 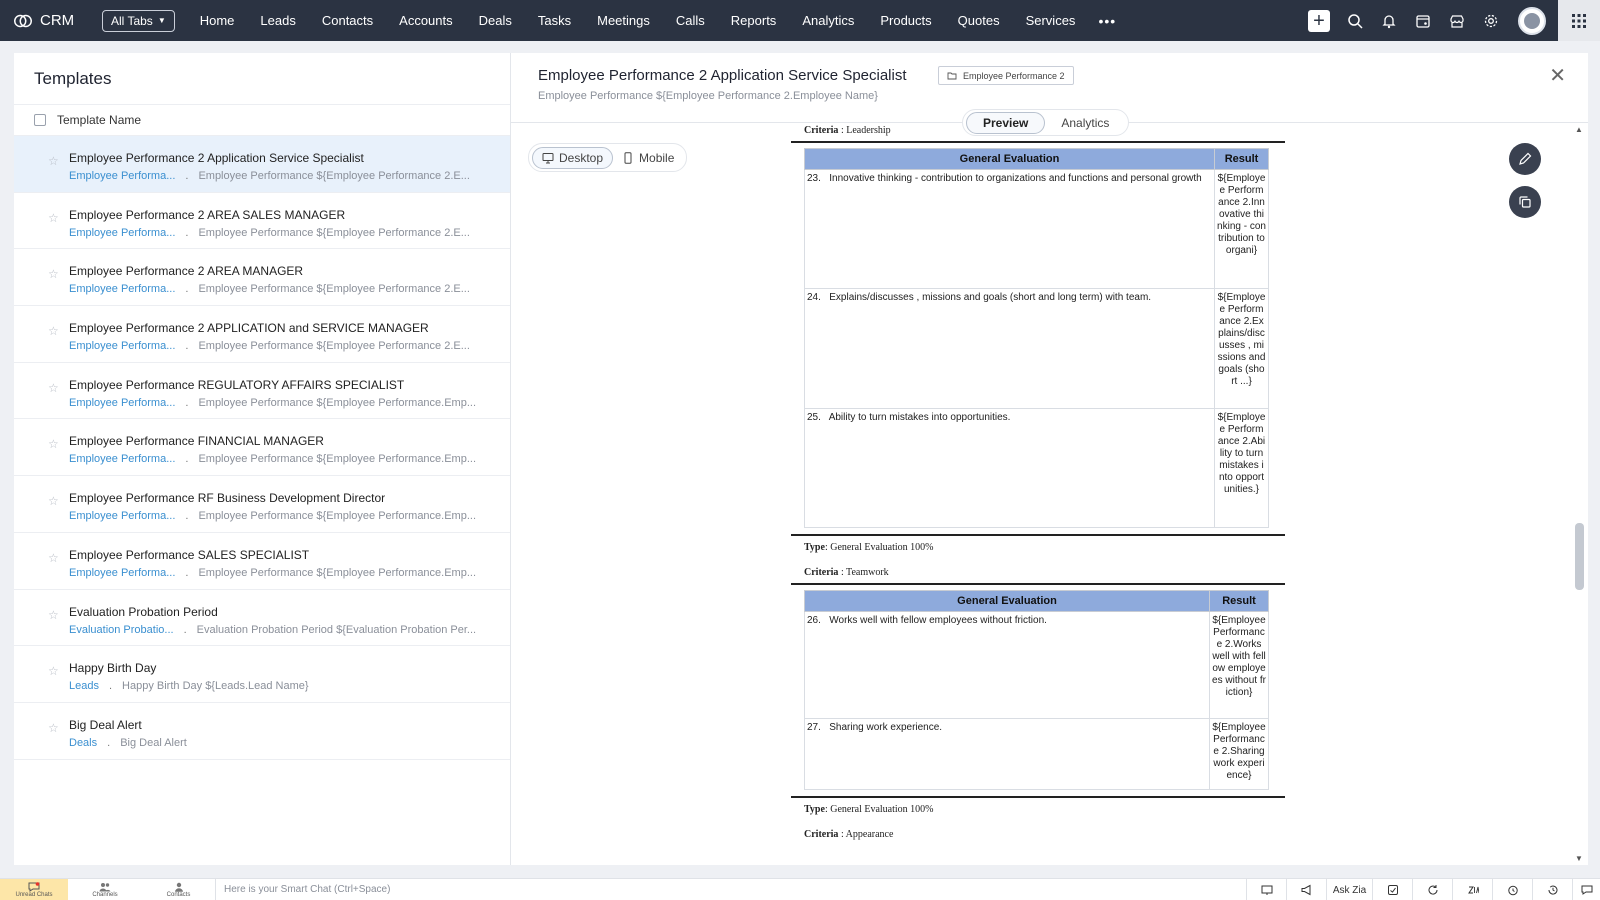 What do you see at coordinates (40, 120) in the screenshot?
I see `select-all-checkbox` at bounding box center [40, 120].